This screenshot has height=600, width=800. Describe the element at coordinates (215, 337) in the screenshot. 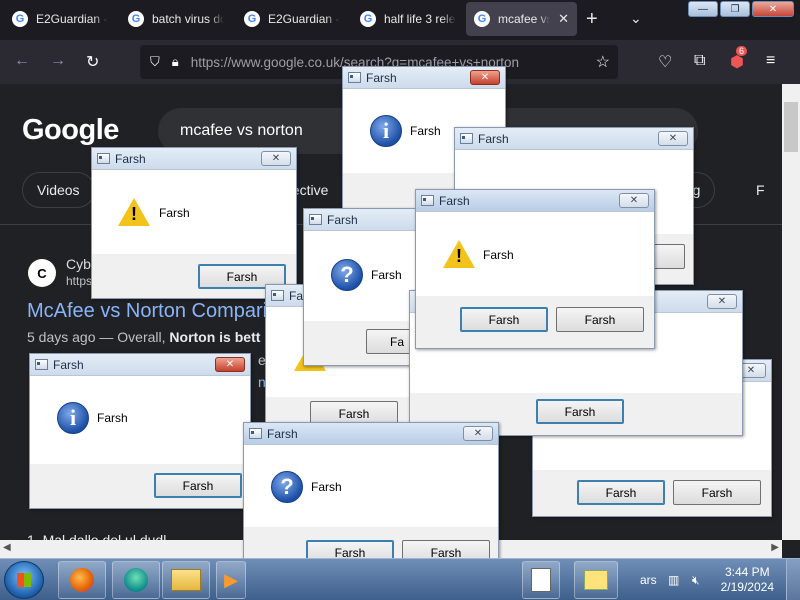

I see `snippet-bold: Norton is bett` at that location.